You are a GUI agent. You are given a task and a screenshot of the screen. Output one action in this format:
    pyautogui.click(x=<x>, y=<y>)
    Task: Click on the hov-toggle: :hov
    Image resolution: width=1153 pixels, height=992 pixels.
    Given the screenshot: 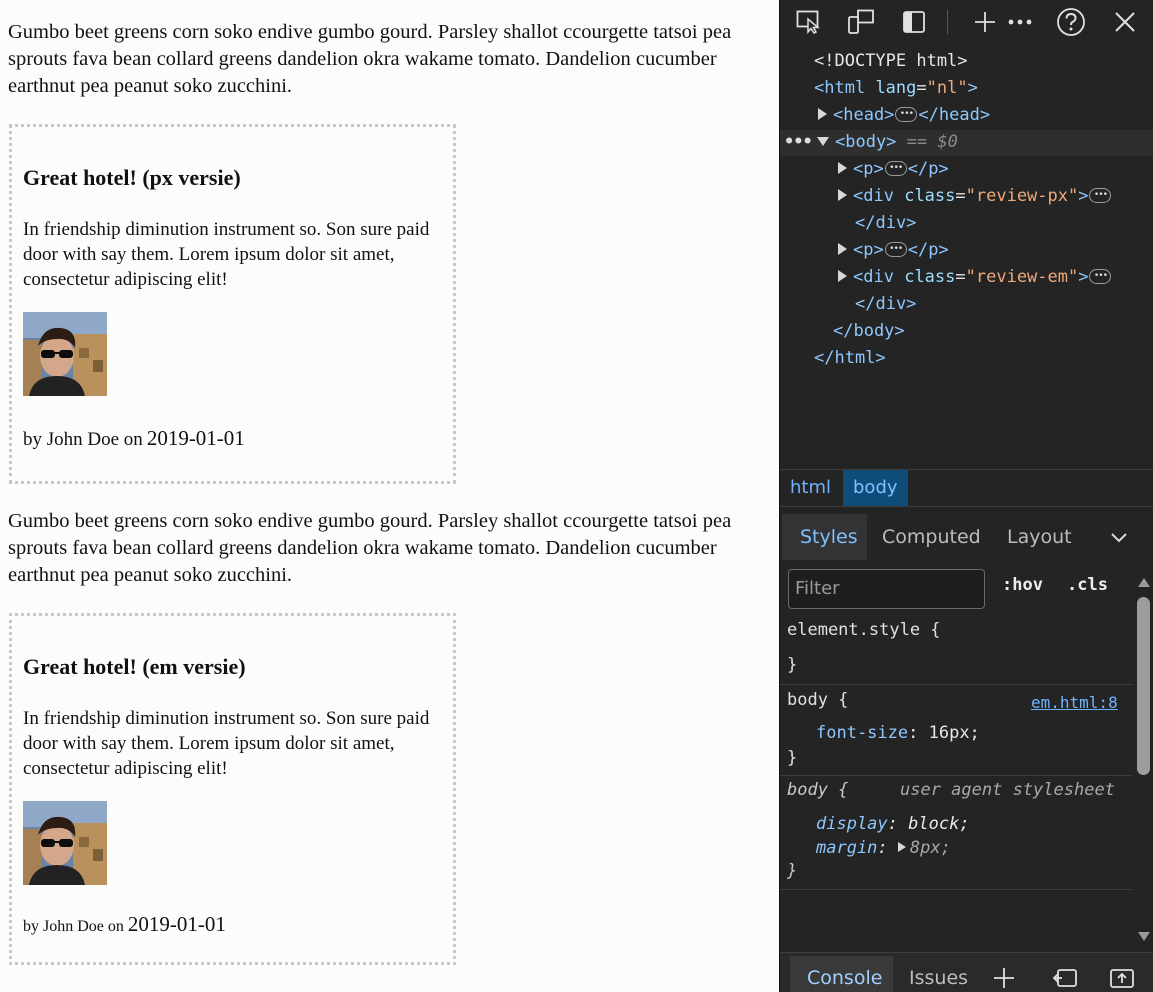 What is the action you would take?
    pyautogui.click(x=1022, y=585)
    